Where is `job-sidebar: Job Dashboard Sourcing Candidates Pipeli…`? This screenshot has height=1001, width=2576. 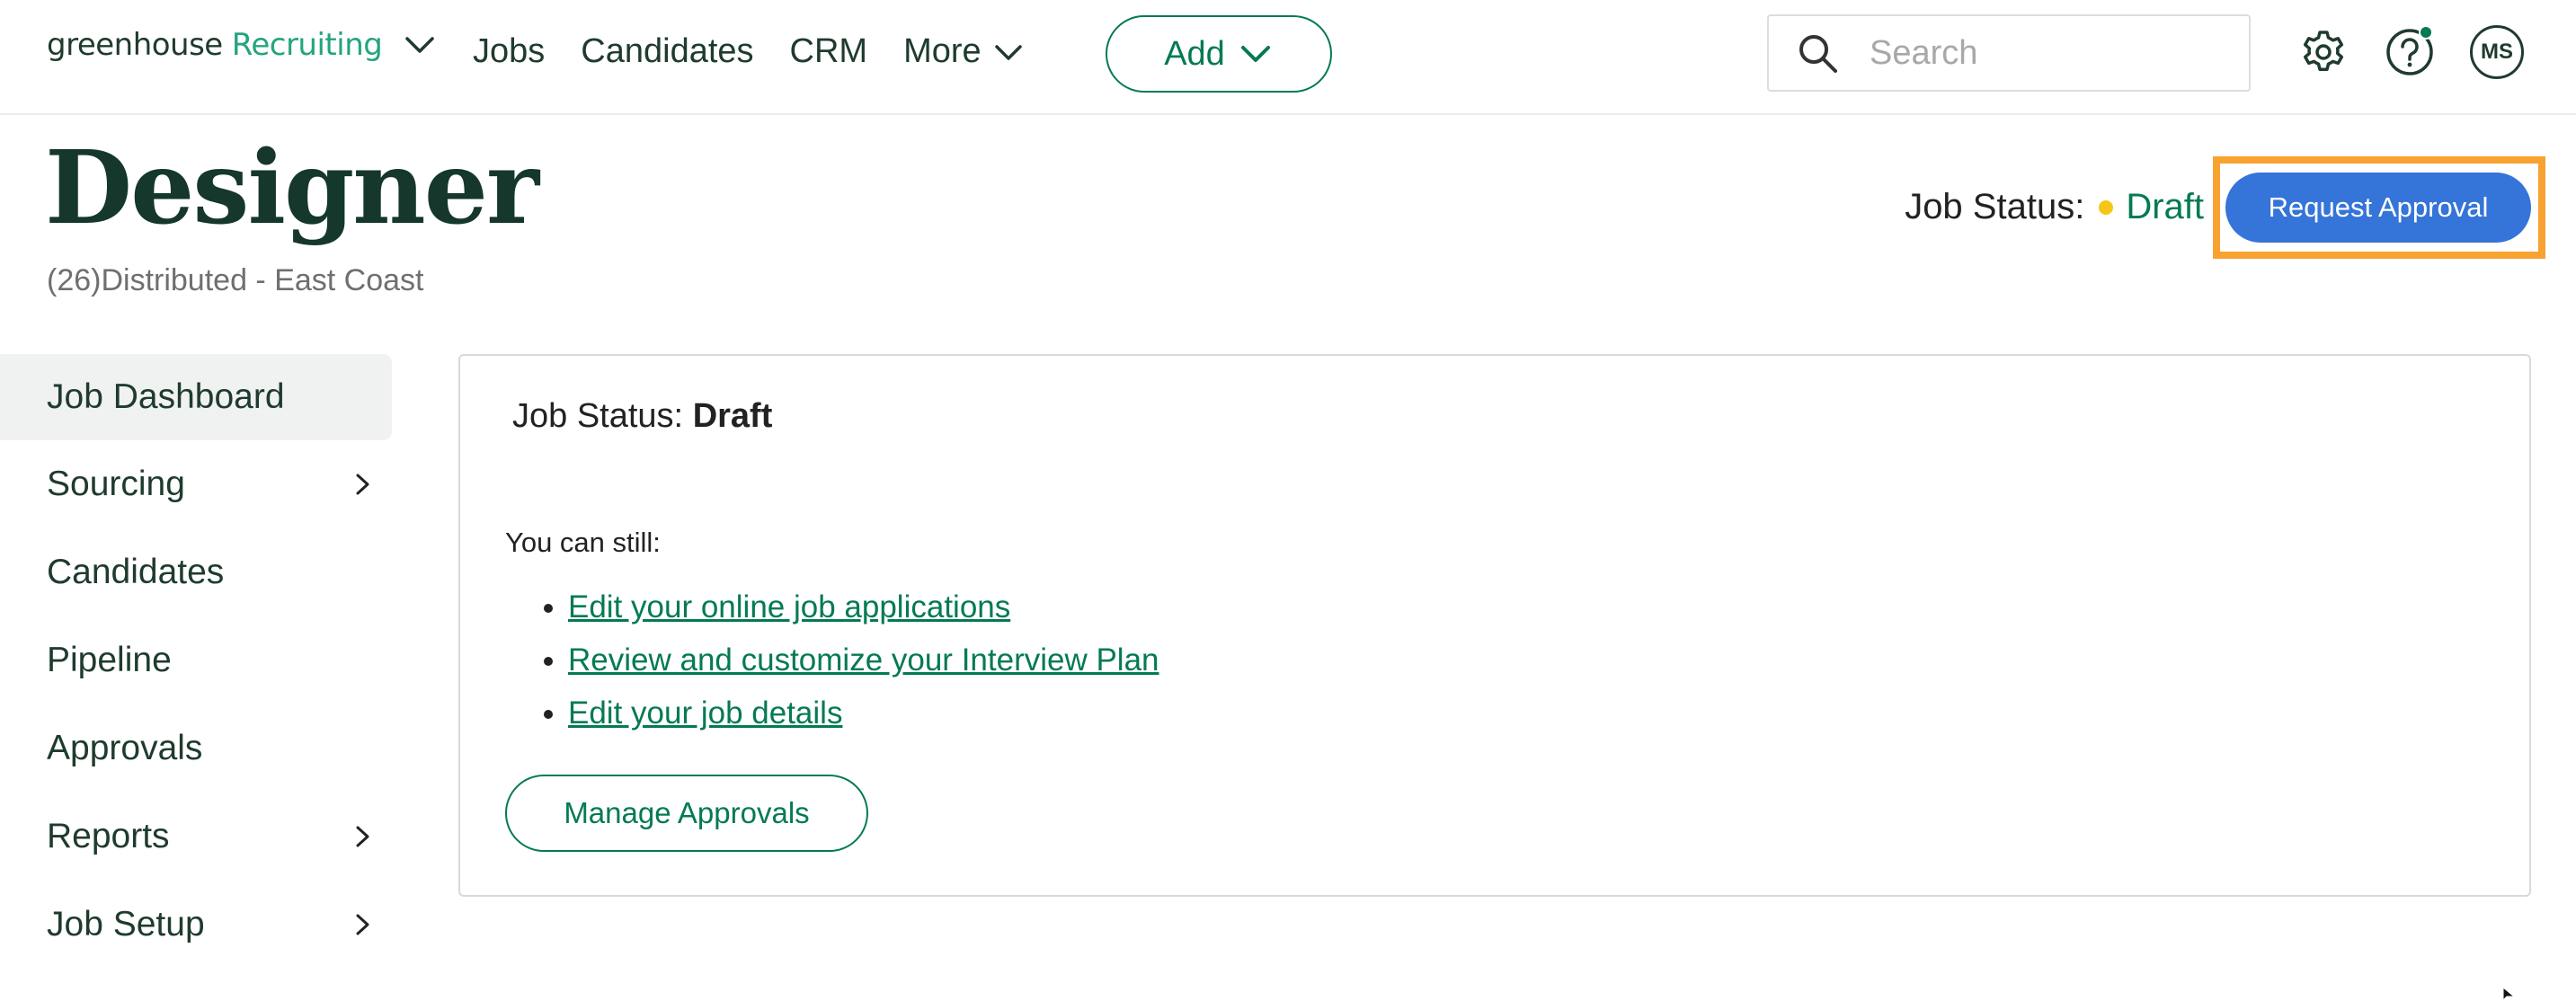
job-sidebar: Job Dashboard Sourcing Candidates Pipeli… is located at coordinates (196, 661).